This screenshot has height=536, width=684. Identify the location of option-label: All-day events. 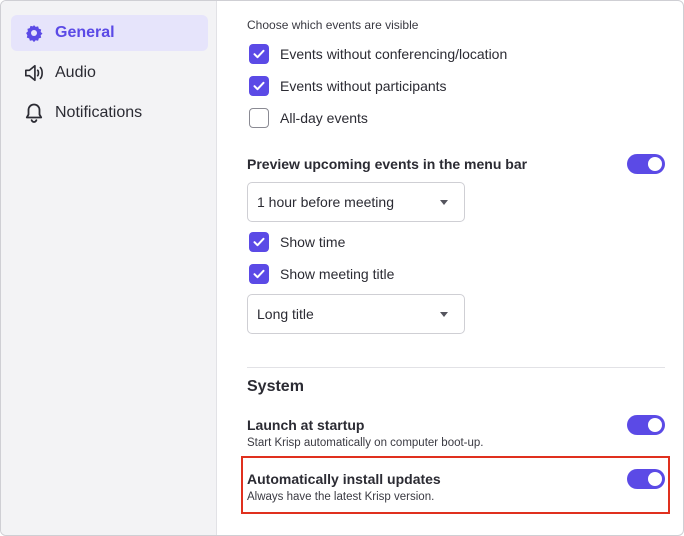
(324, 118).